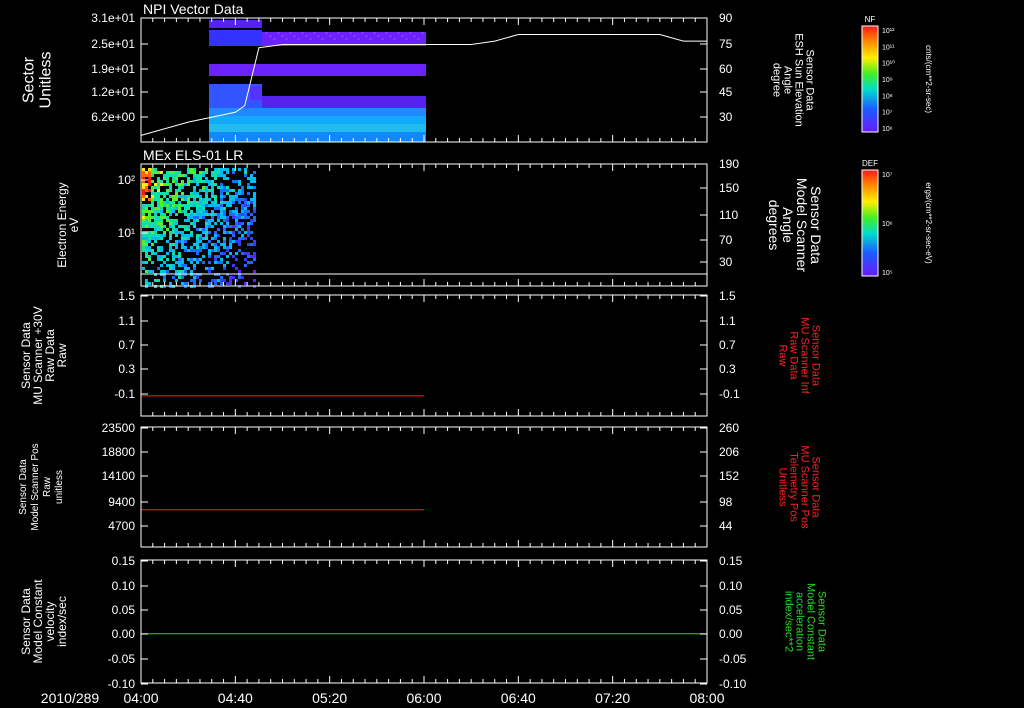  What do you see at coordinates (126, 296) in the screenshot?
I see `y-tick-label: 1.5` at bounding box center [126, 296].